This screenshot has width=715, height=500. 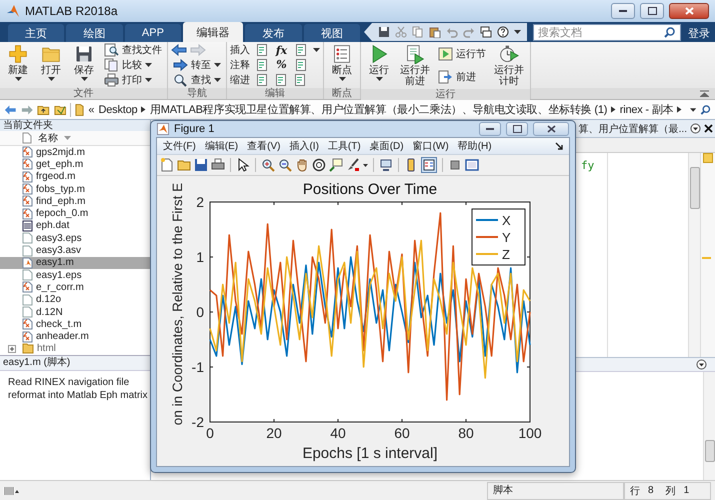 I want to click on file-row: e_r_corr.m, so click(x=75, y=287).